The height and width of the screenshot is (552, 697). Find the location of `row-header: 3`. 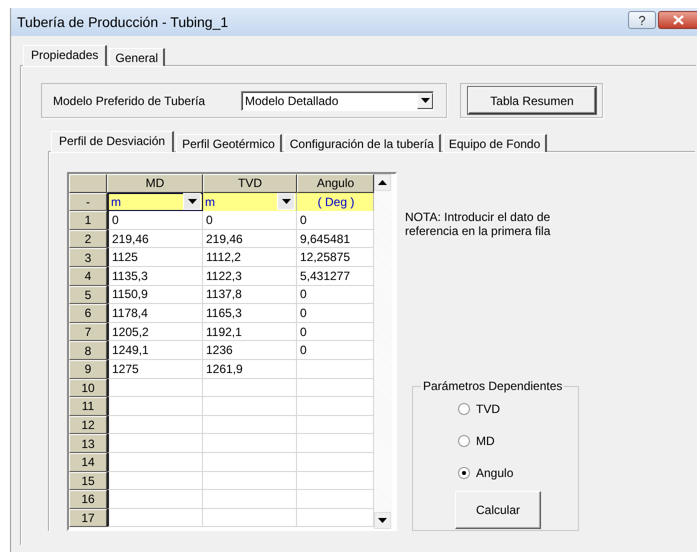

row-header: 3 is located at coordinates (88, 257).